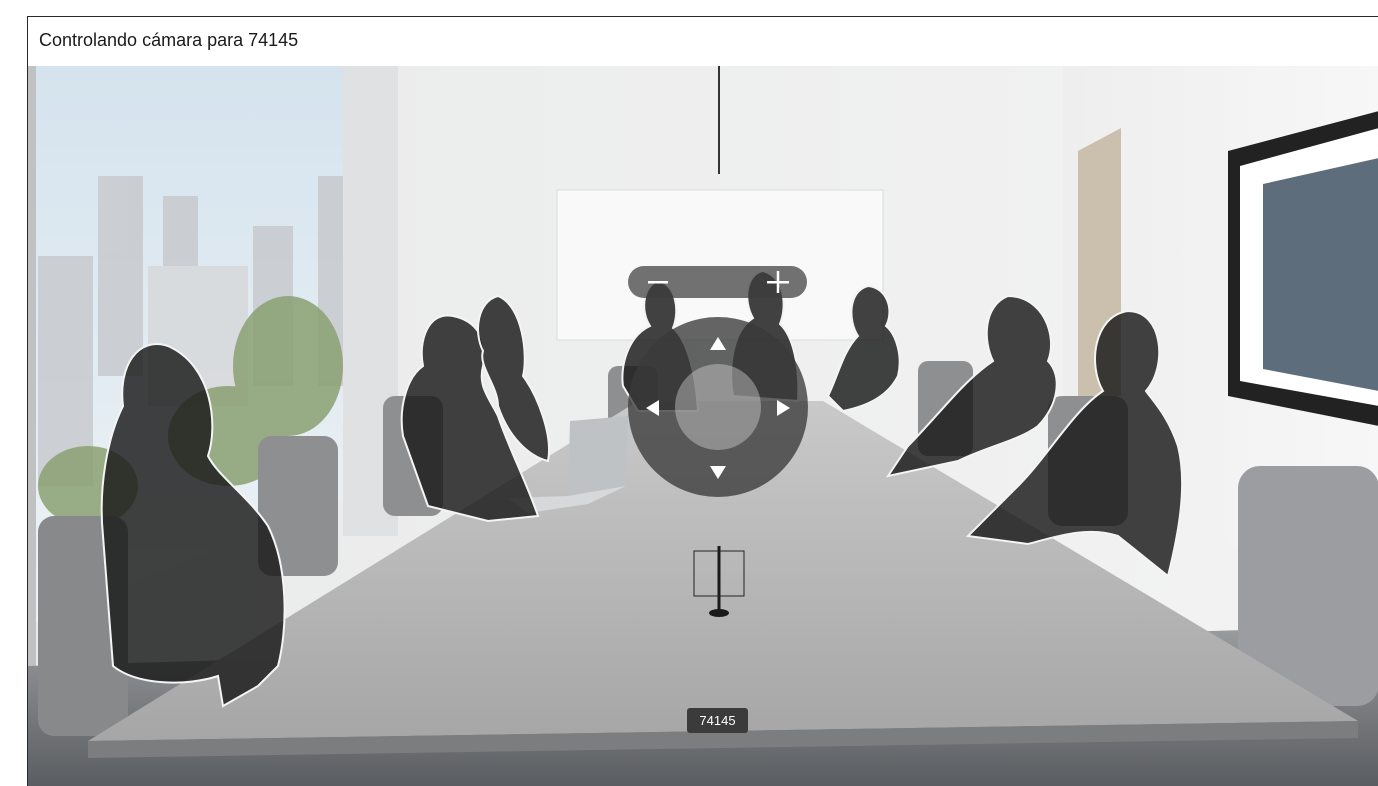  I want to click on pan-tilt-control, so click(718, 407).